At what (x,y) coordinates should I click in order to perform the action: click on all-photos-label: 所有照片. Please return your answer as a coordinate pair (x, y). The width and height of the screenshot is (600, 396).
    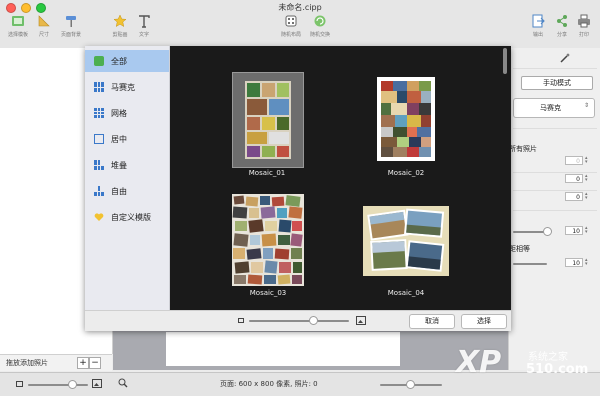
    Looking at the image, I should click on (523, 149).